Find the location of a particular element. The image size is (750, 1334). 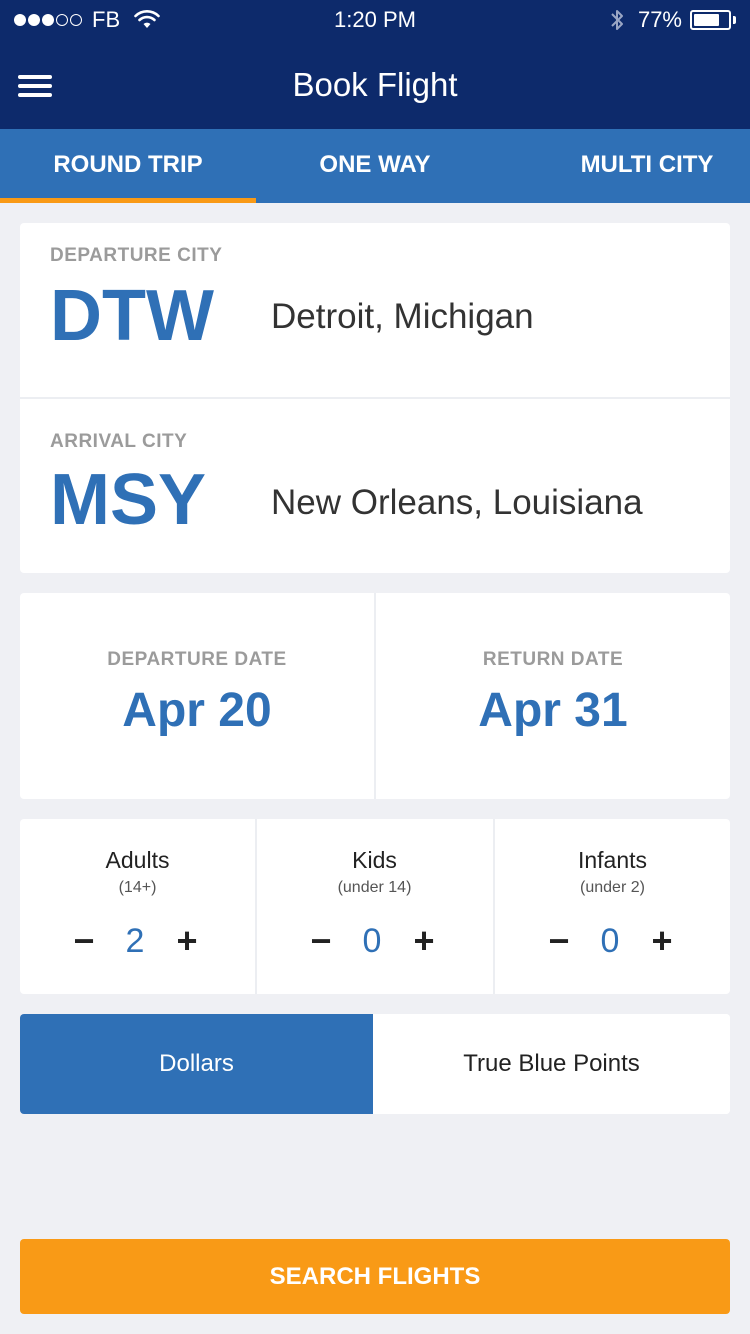

adults-minus-button: − is located at coordinates (84, 941).